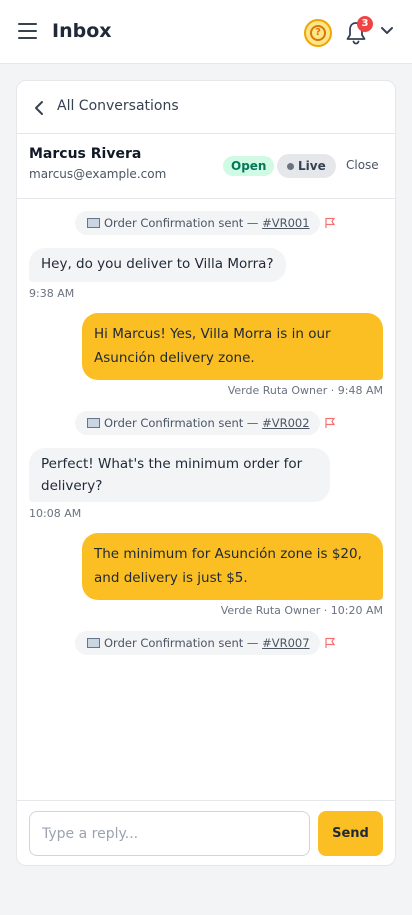 This screenshot has width=412, height=915. I want to click on contact-name: Marcus Rivera, so click(85, 154).